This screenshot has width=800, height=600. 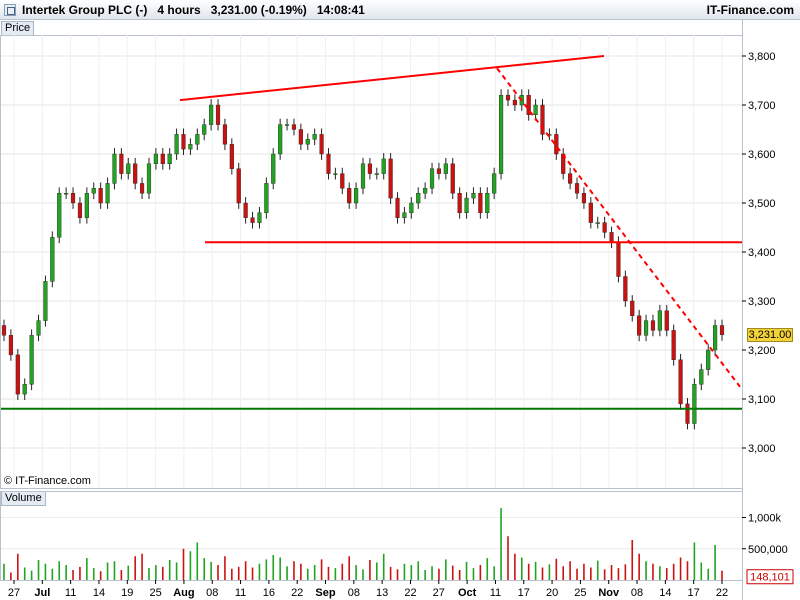 I want to click on x-tick-label: Sep, so click(x=325, y=593).